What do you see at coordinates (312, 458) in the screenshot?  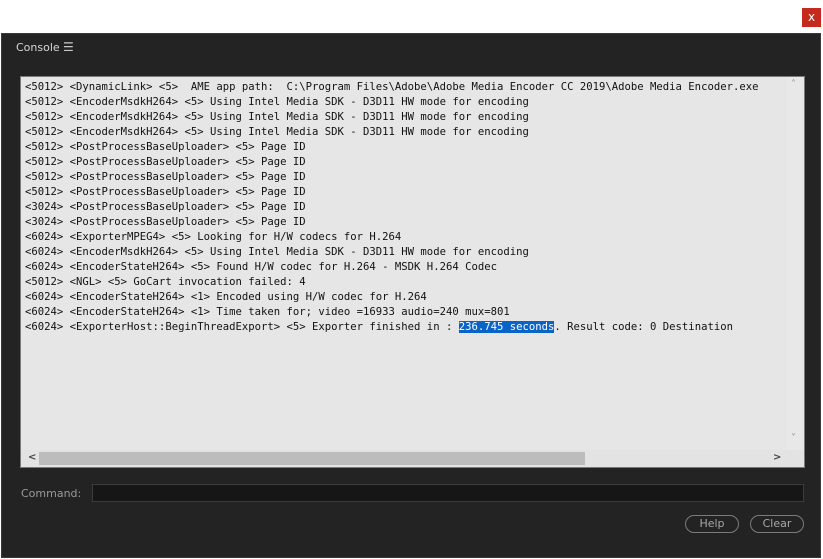 I see `horizontal-scroll-thumb` at bounding box center [312, 458].